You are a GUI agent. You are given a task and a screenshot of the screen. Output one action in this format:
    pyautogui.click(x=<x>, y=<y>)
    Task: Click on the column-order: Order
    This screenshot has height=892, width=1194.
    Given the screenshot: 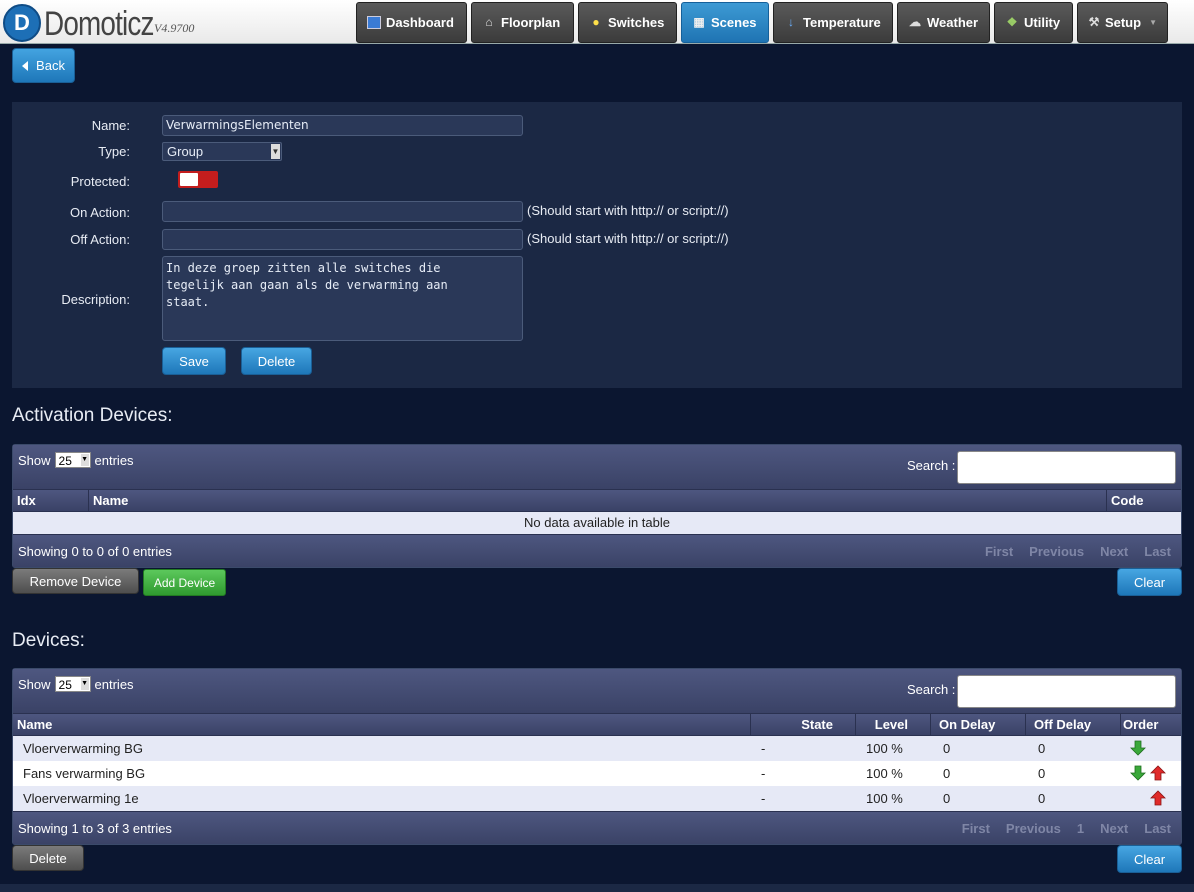 What is the action you would take?
    pyautogui.click(x=1151, y=725)
    